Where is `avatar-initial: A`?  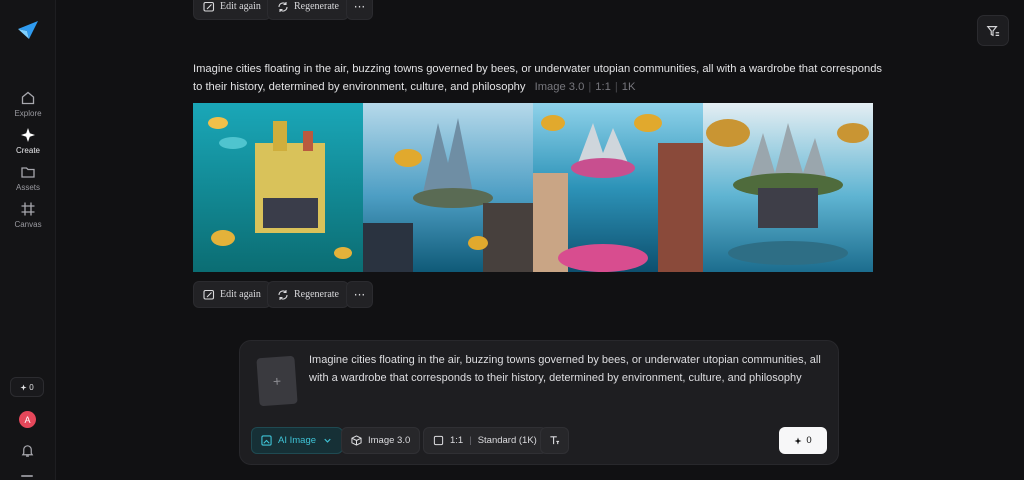
avatar-initial: A is located at coordinates (27, 419).